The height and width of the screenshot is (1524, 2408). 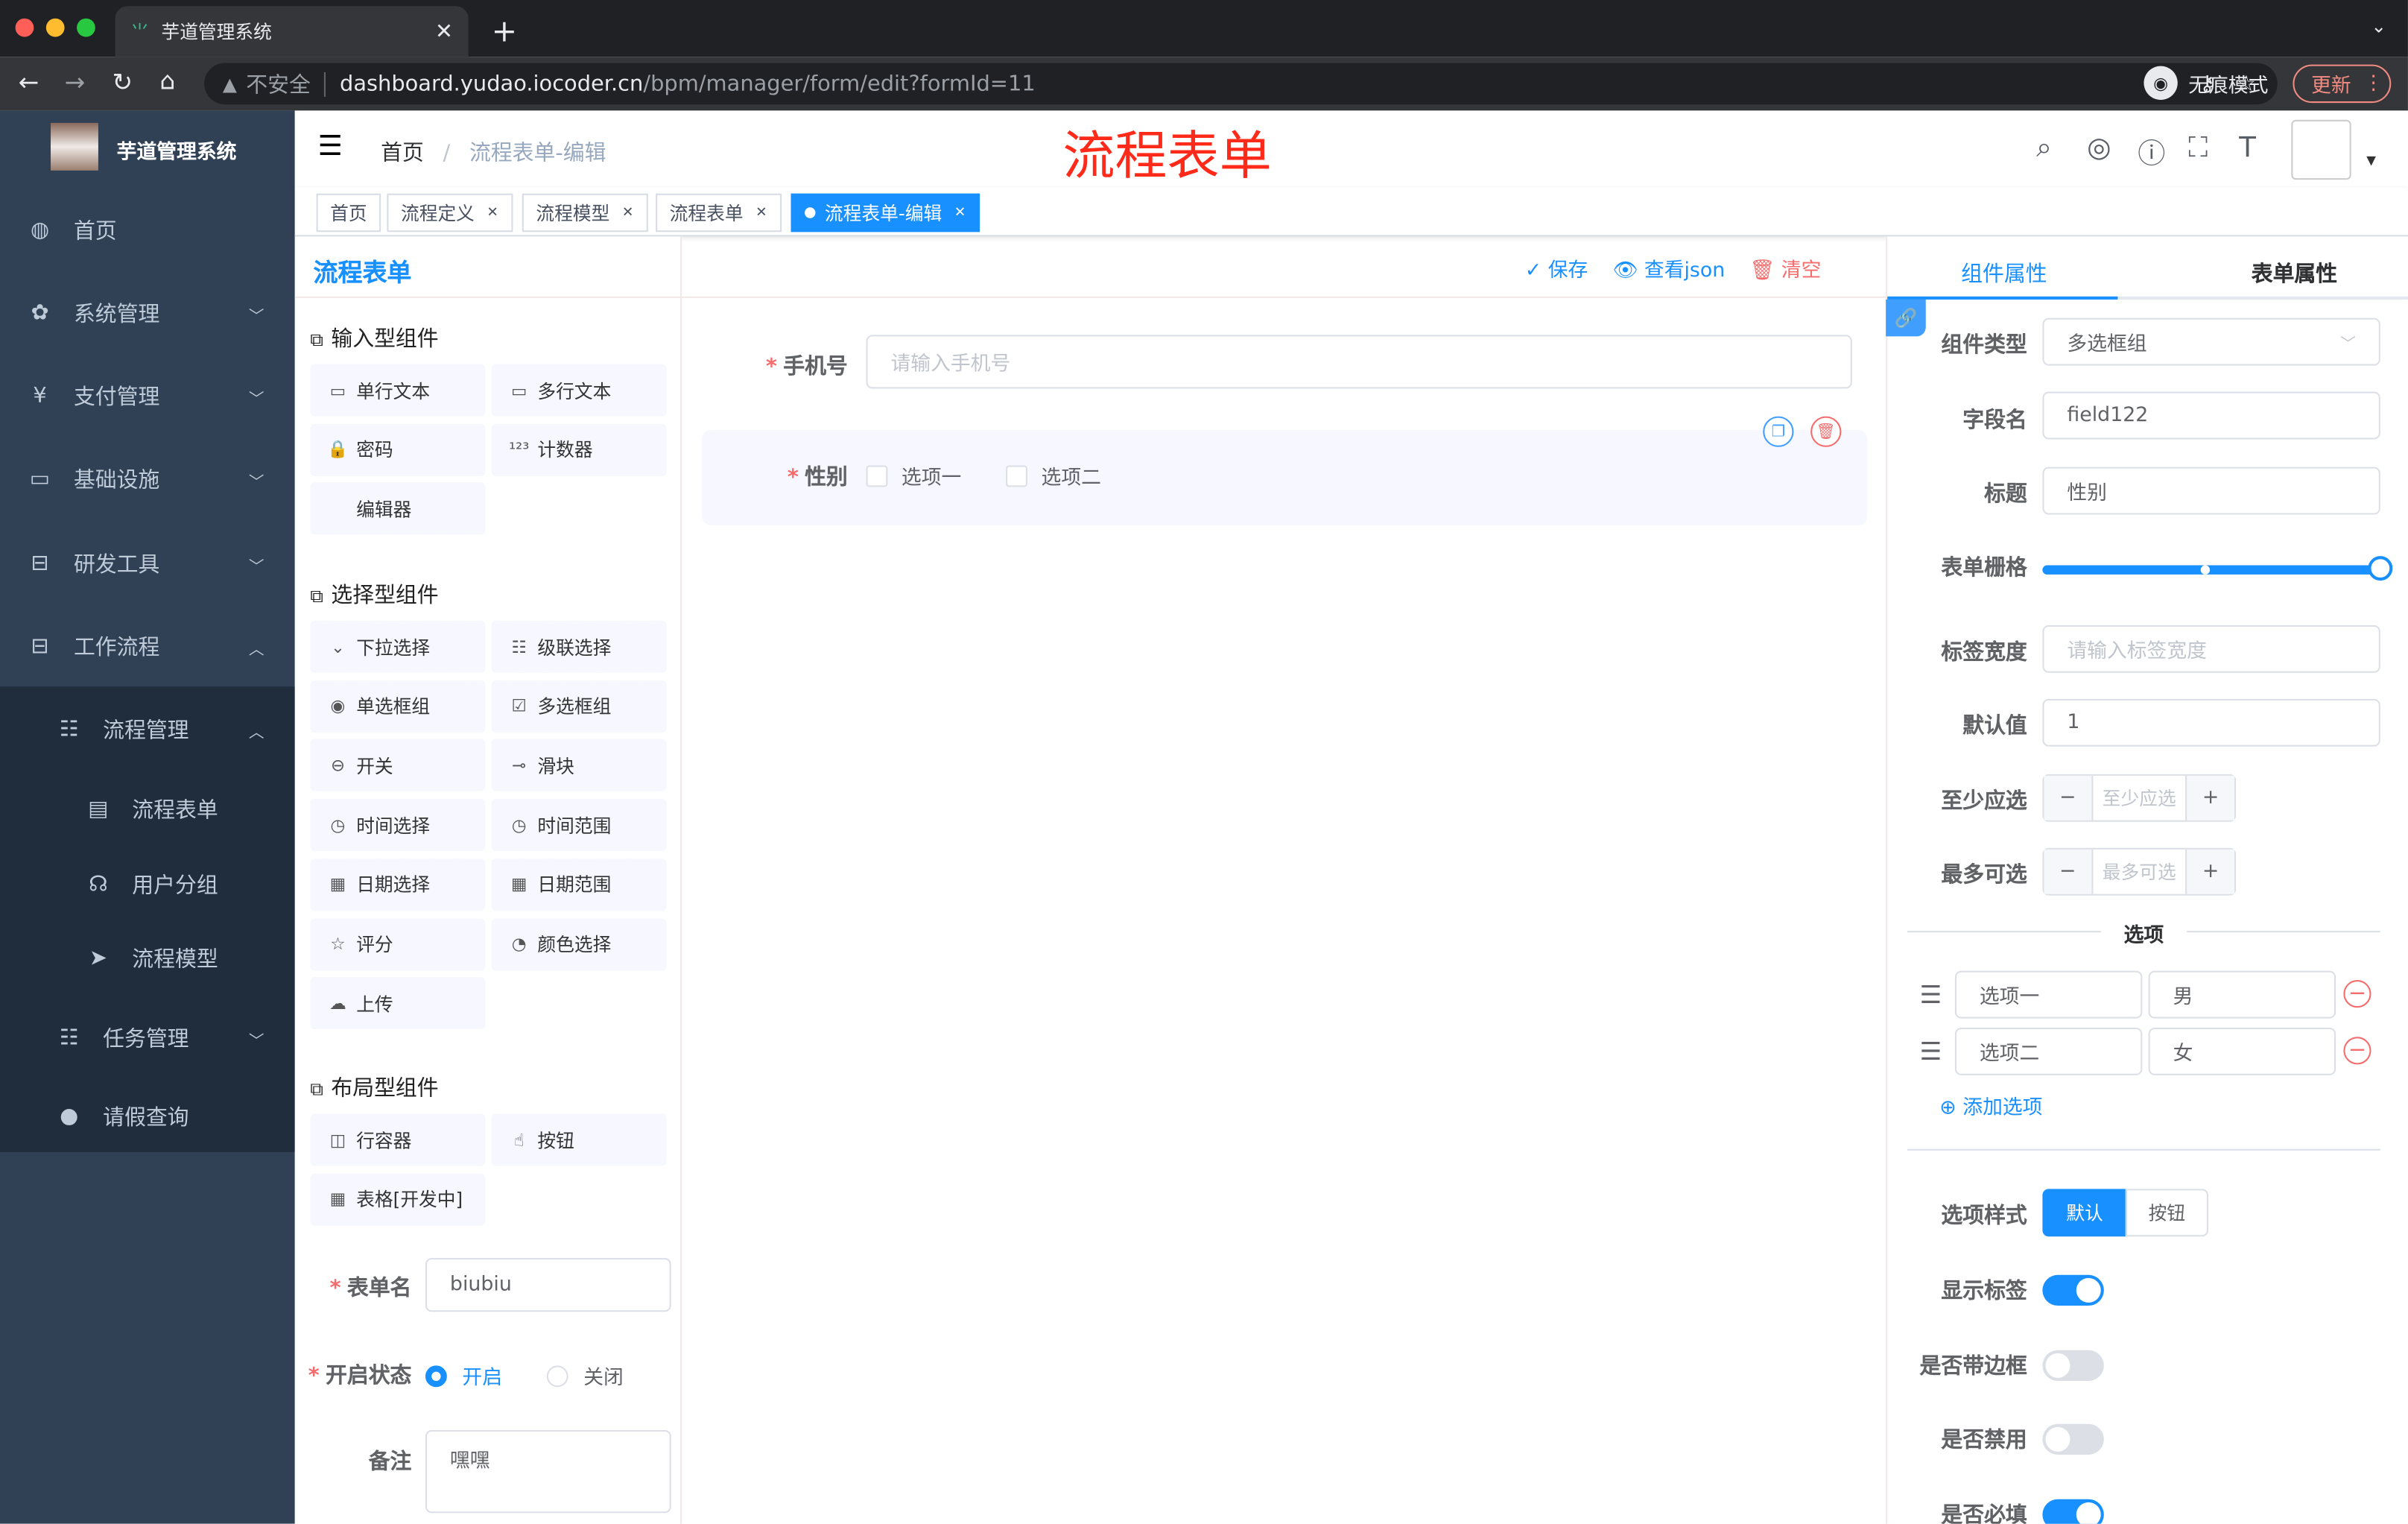 What do you see at coordinates (505, 30) in the screenshot?
I see `new-tab-button: +` at bounding box center [505, 30].